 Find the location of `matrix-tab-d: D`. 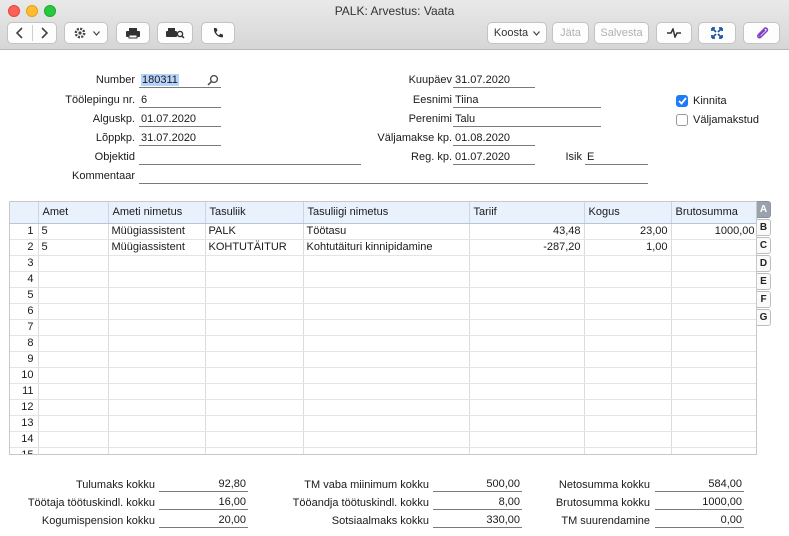

matrix-tab-d: D is located at coordinates (764, 263).